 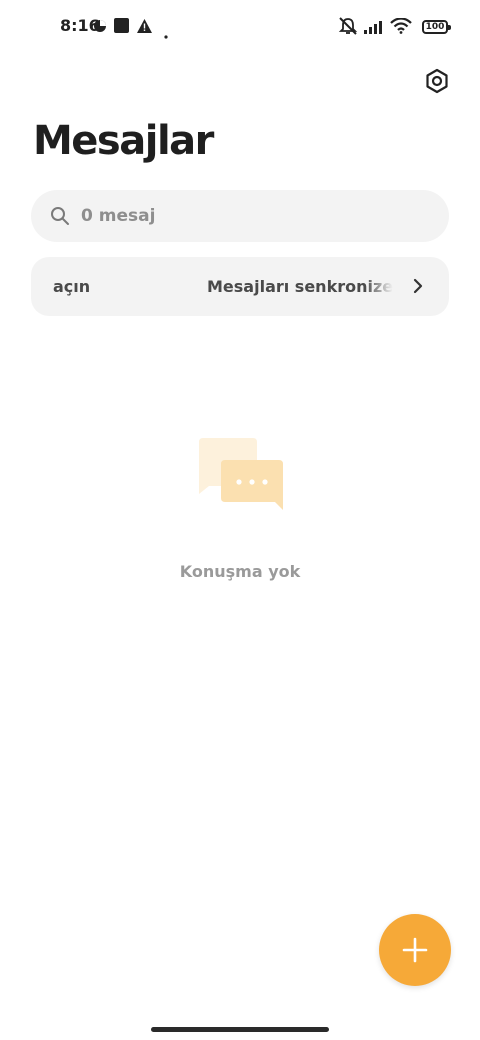 I want to click on home-indicator, so click(x=240, y=1029).